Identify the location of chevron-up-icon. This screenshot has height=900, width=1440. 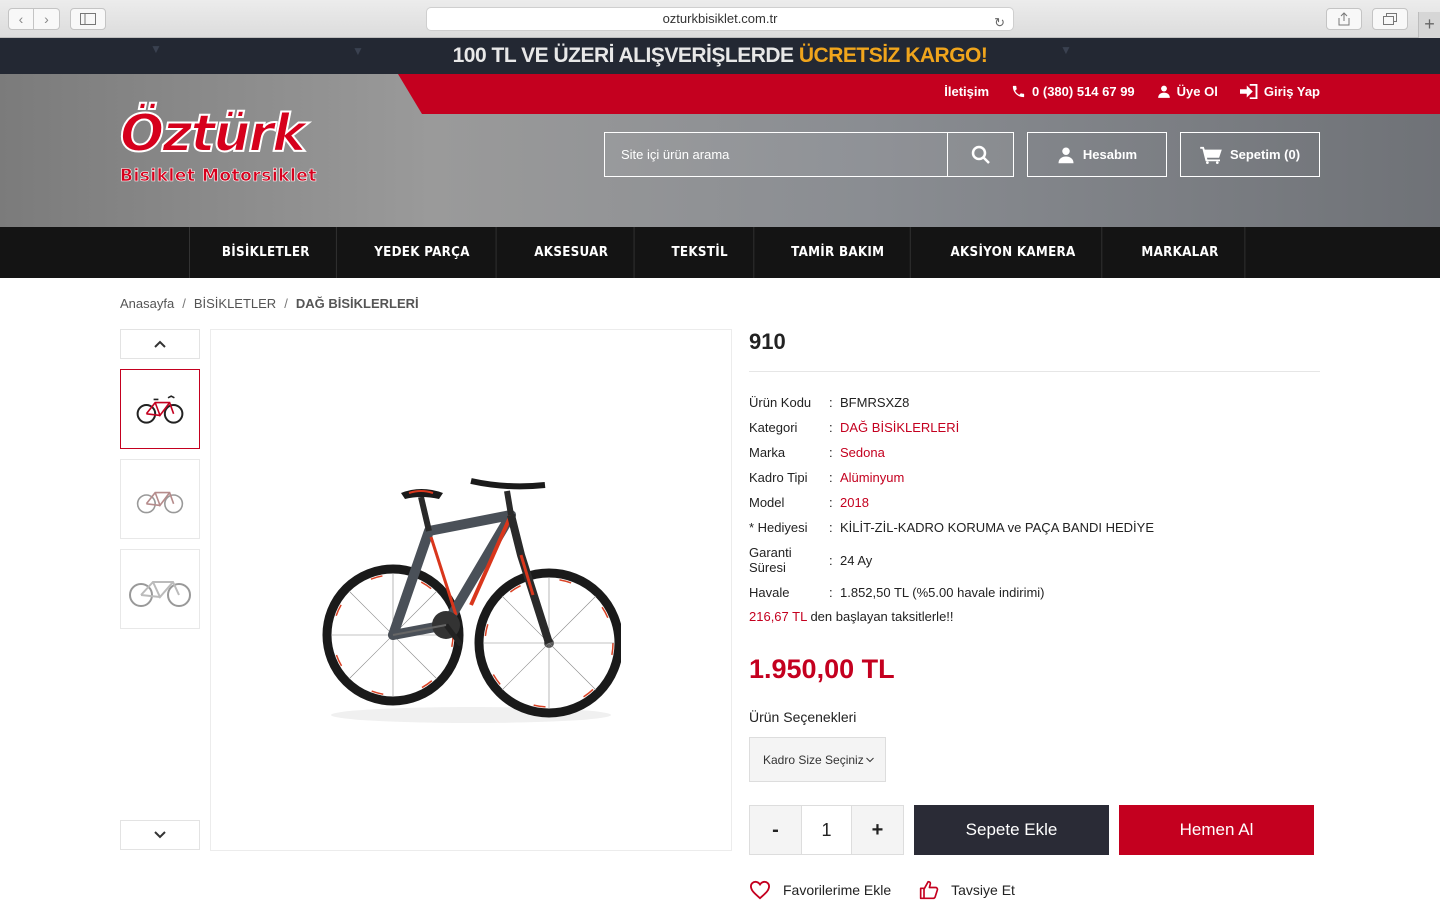
(160, 344).